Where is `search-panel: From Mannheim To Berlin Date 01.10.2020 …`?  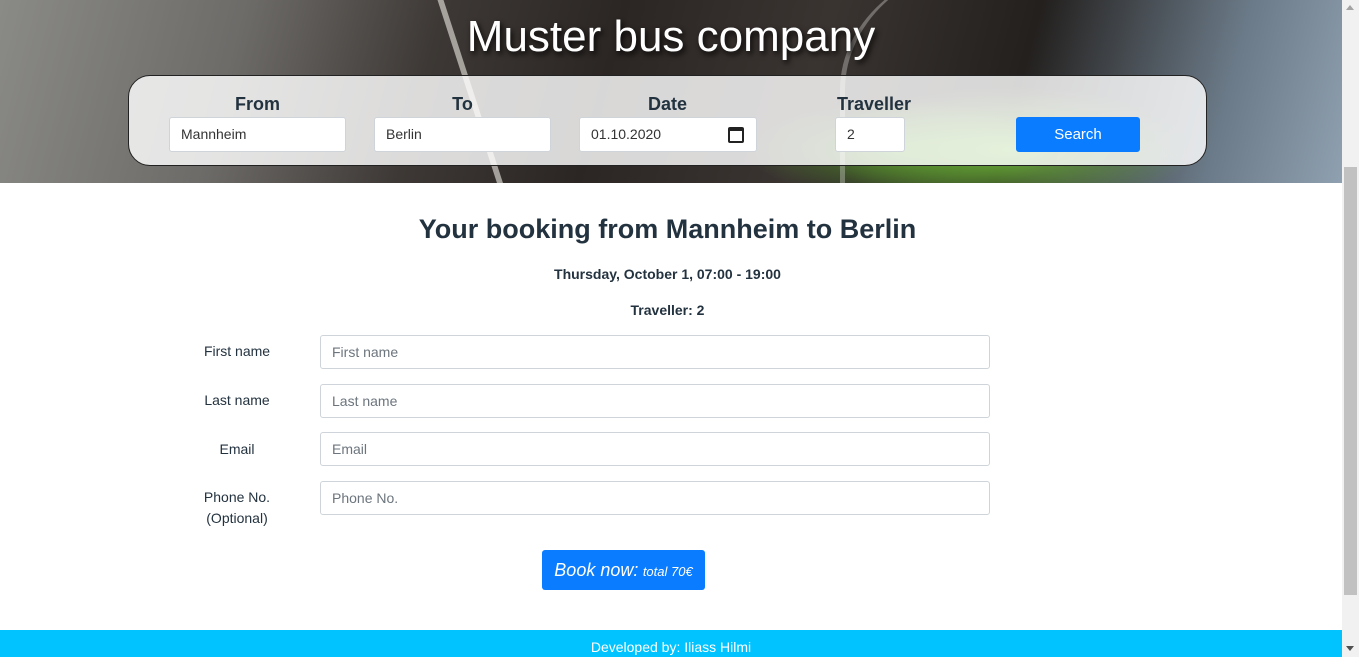 search-panel: From Mannheim To Berlin Date 01.10.2020 … is located at coordinates (667, 120).